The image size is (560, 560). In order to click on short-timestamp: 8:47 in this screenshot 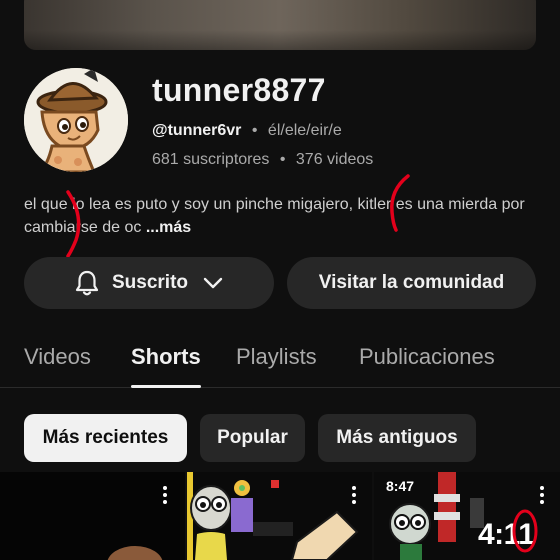, I will do `click(400, 486)`.